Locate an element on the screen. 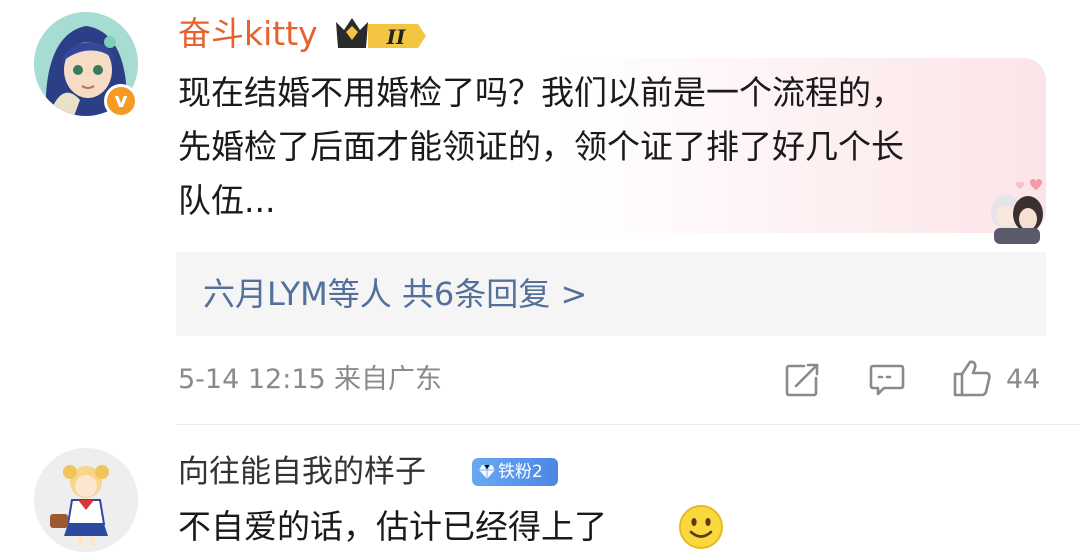 The image size is (1080, 556). smile-emoji-icon is located at coordinates (701, 527).